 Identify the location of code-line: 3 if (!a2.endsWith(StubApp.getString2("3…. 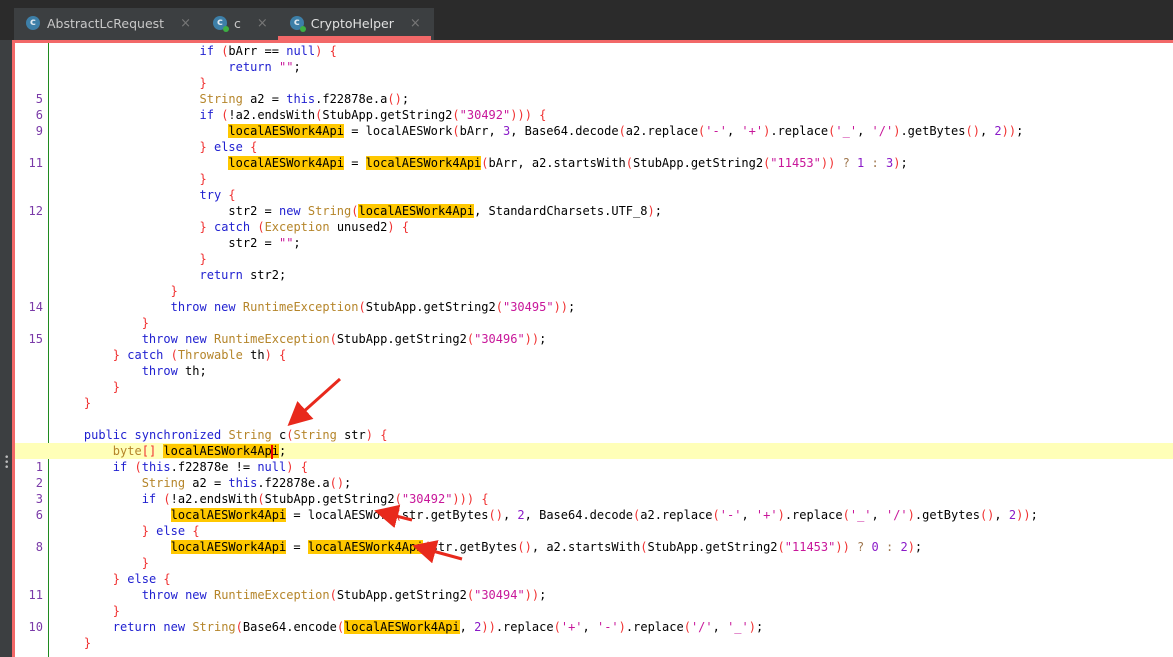
(594, 499).